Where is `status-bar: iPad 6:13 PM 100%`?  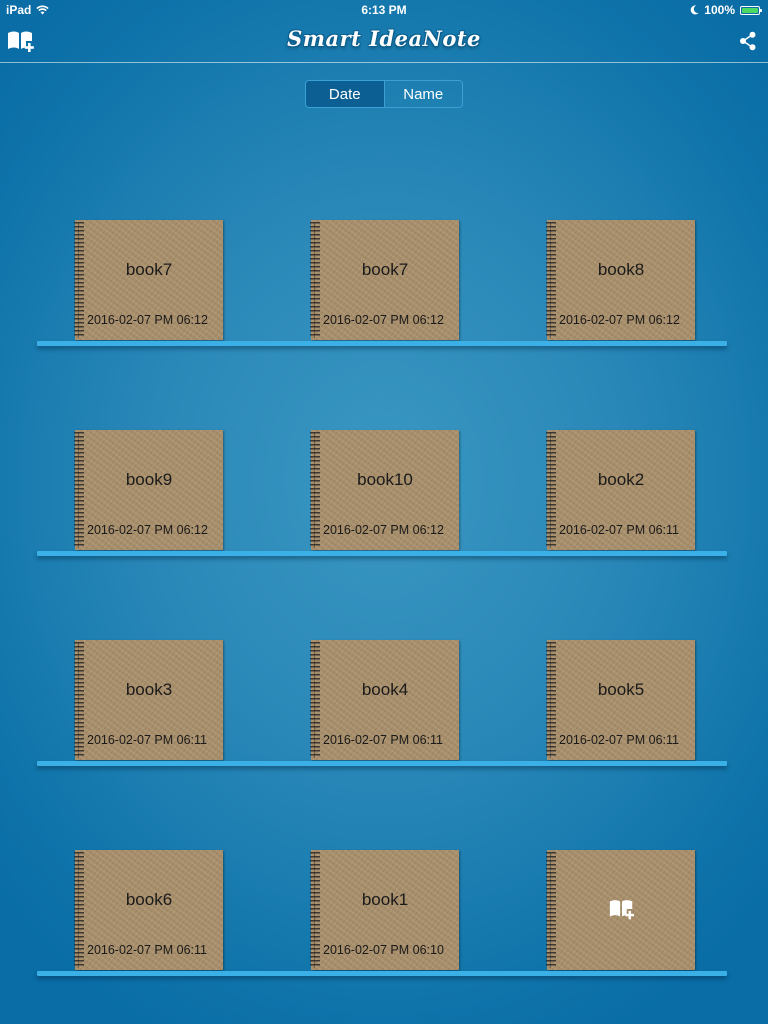 status-bar: iPad 6:13 PM 100% is located at coordinates (384, 10).